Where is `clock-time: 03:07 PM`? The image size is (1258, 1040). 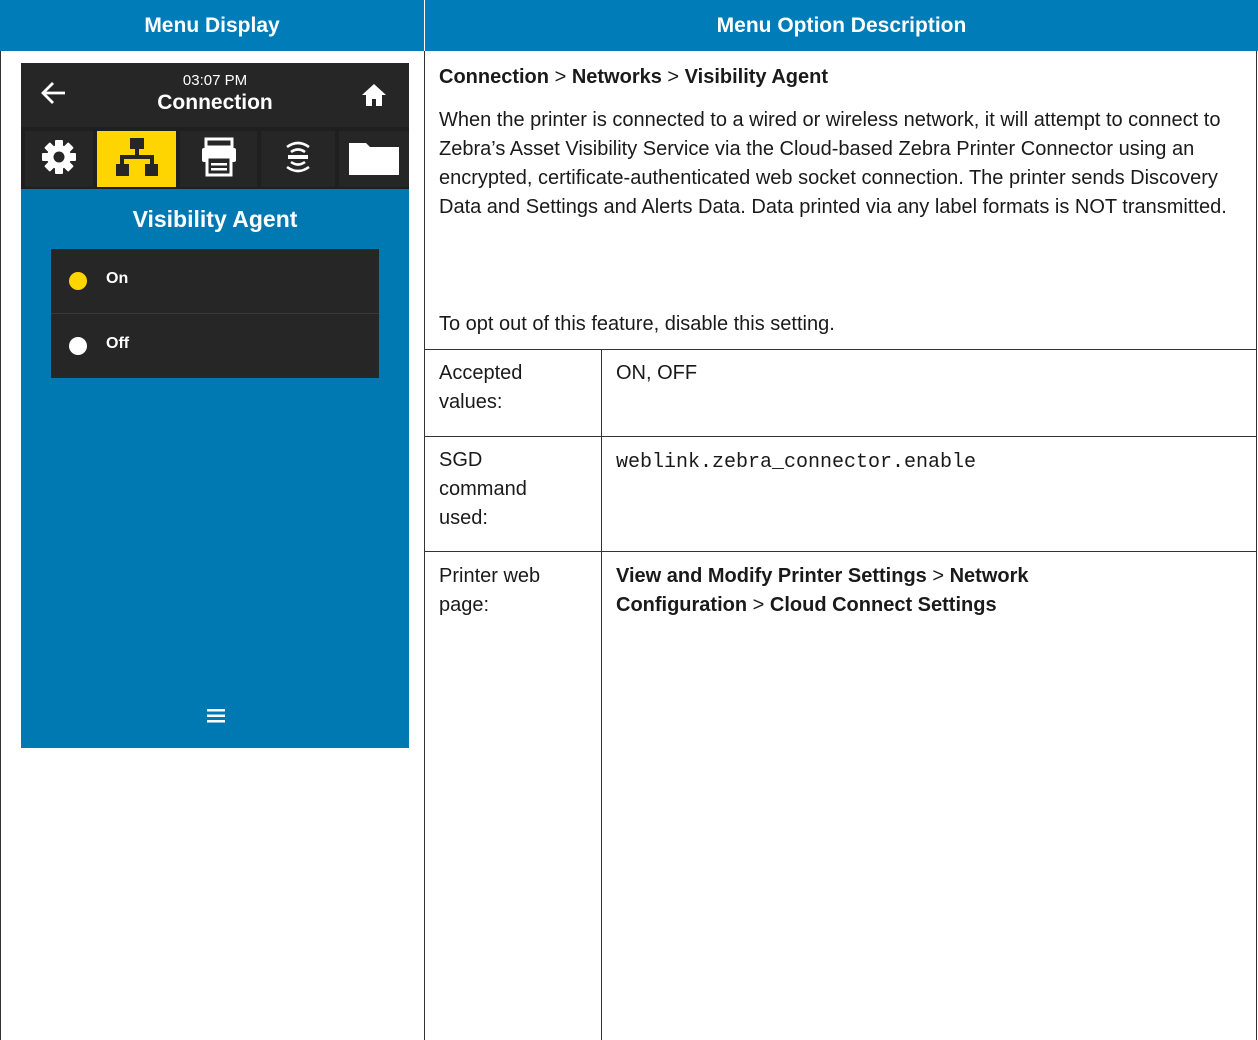
clock-time: 03:07 PM is located at coordinates (215, 80).